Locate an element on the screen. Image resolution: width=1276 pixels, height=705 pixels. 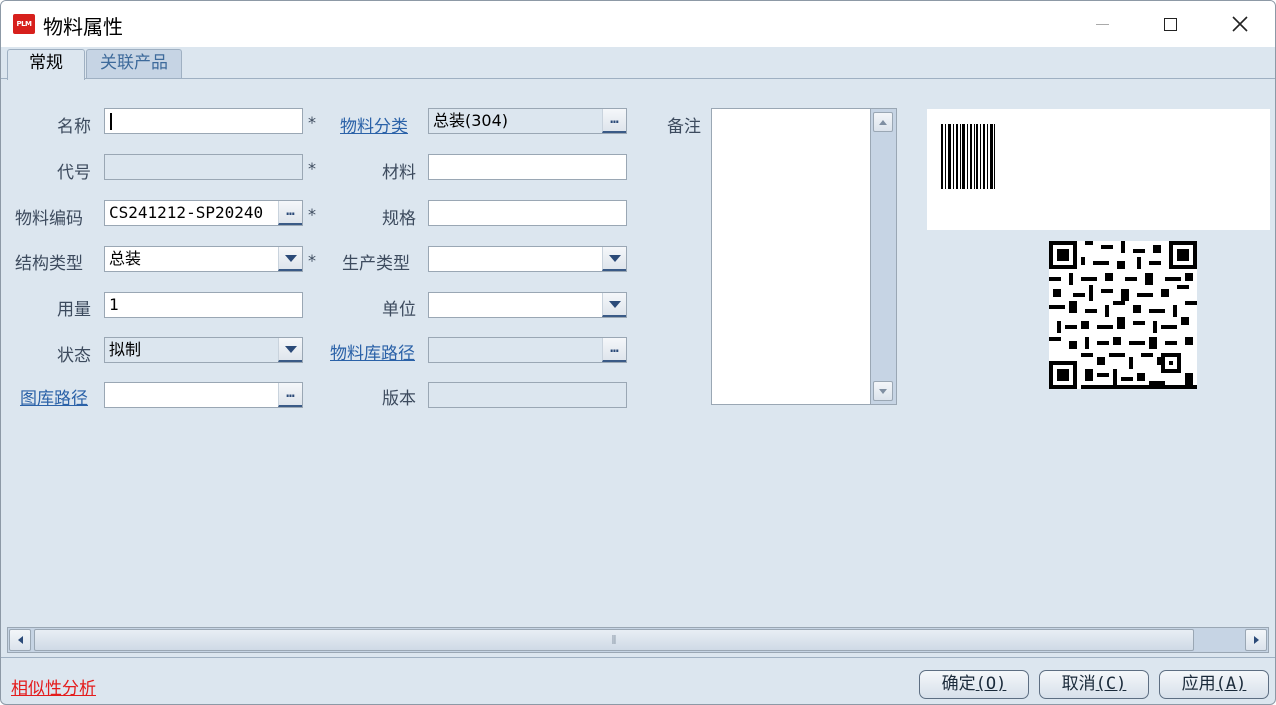
name-required-mark: * is located at coordinates (312, 122).